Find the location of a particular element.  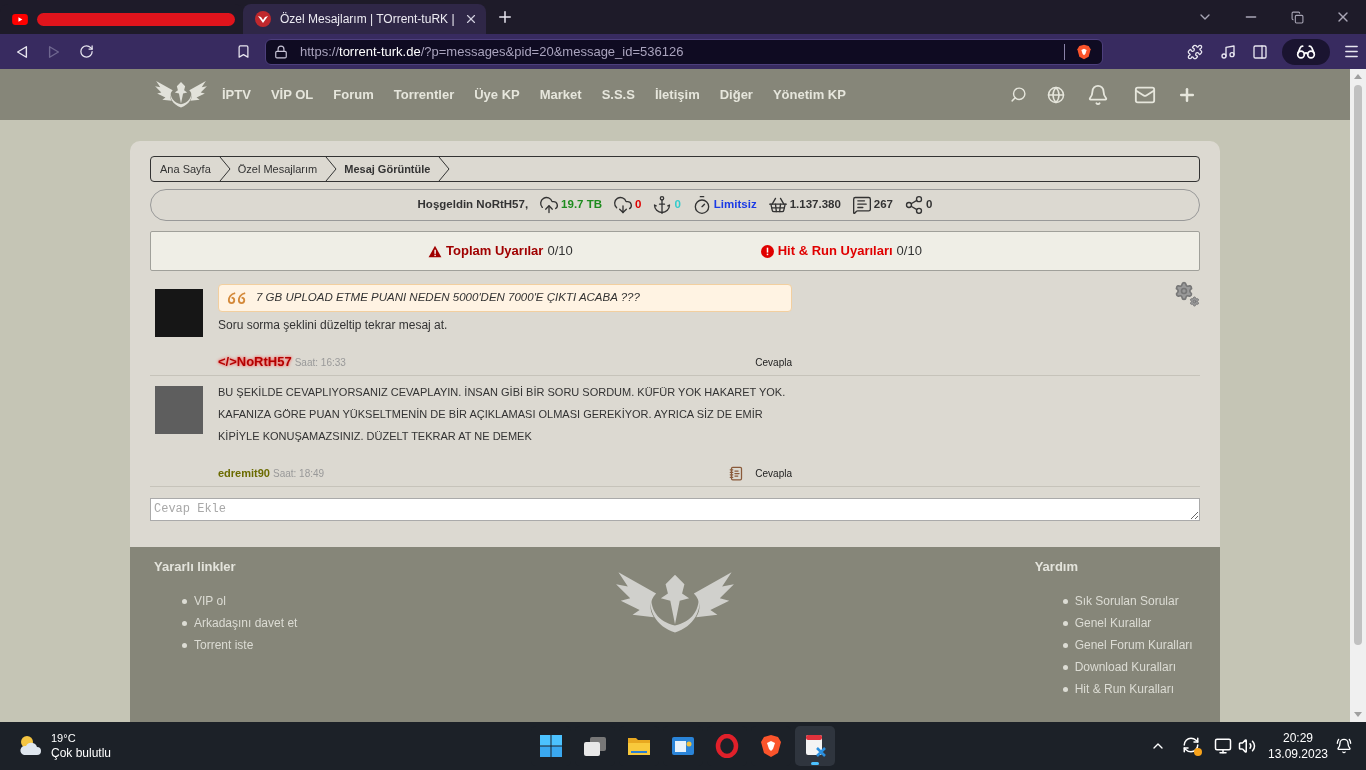

warning-label: Hit & Run Uyarıları is located at coordinates (835, 251).